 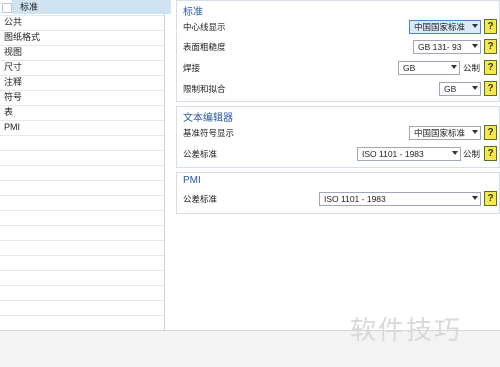 I want to click on tree-item-view: 视图, so click(x=11, y=52).